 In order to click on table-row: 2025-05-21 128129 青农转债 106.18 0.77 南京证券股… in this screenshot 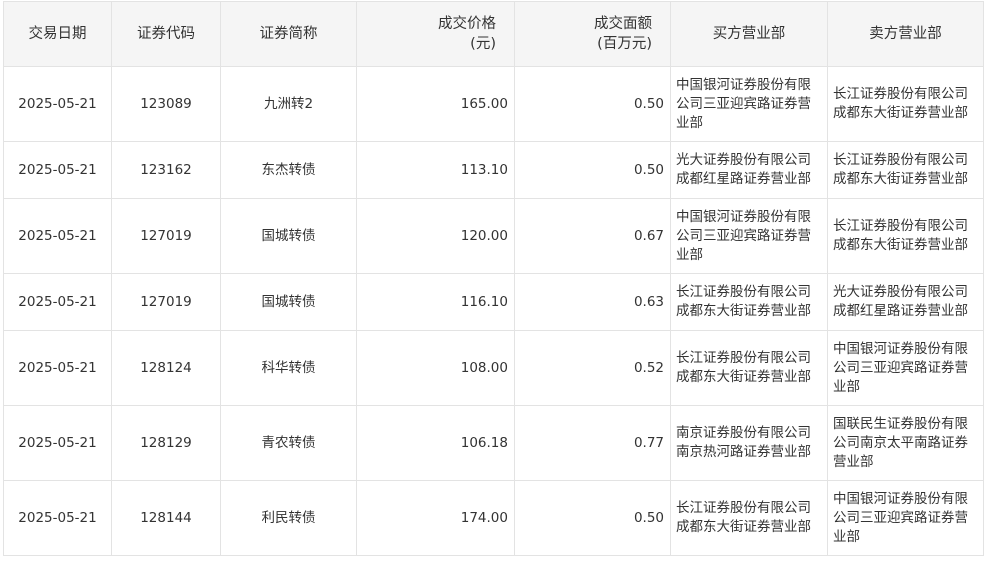, I will do `click(493, 443)`.